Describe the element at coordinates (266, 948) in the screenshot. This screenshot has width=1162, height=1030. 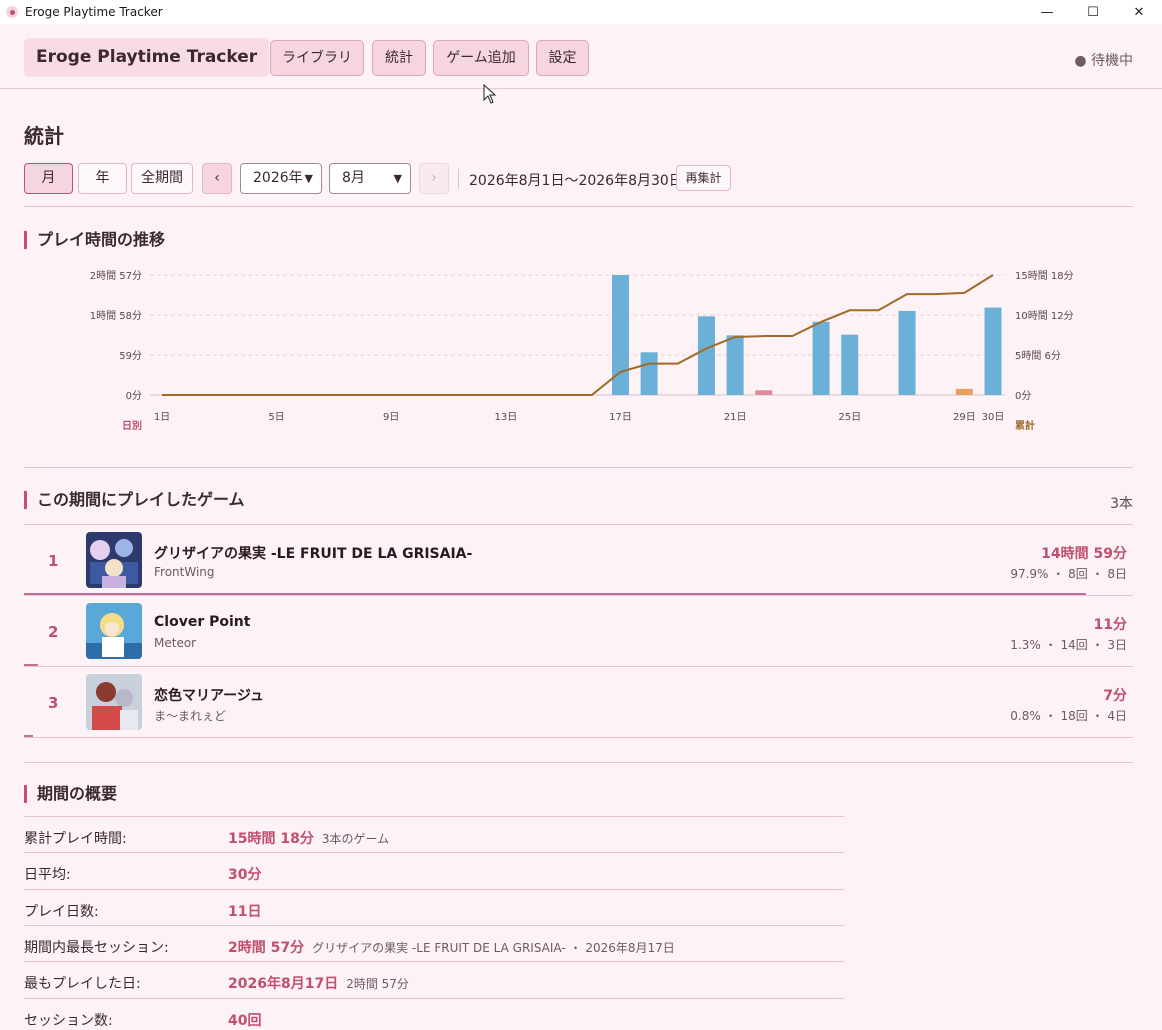
I see `summary-value-text: 2時間 57分` at that location.